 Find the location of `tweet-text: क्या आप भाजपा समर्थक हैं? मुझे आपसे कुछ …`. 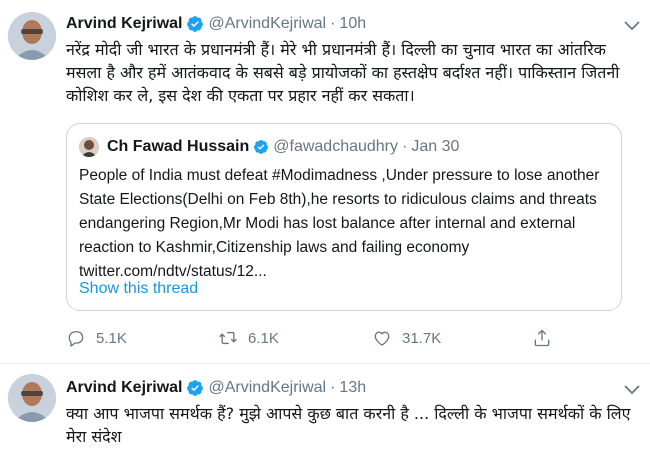

tweet-text: क्या आप भाजपा समर्थक हैं? मुझे आपसे कुछ … is located at coordinates (348, 425).